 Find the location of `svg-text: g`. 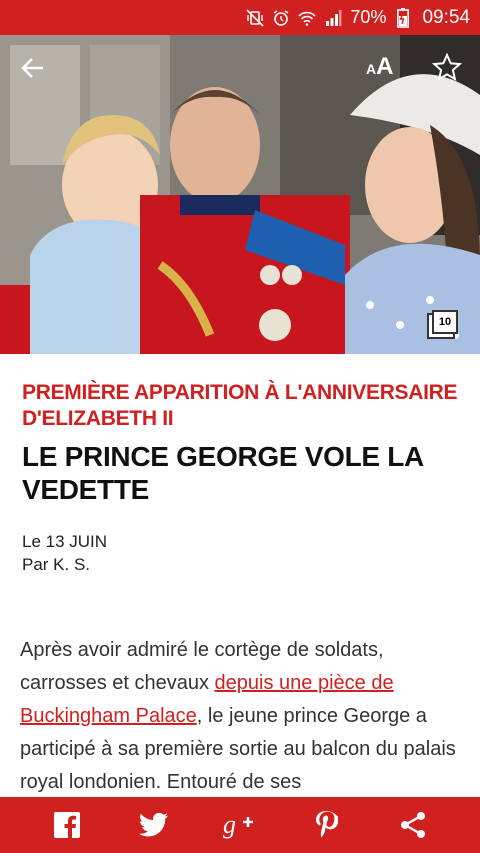

svg-text: g is located at coordinates (229, 825).